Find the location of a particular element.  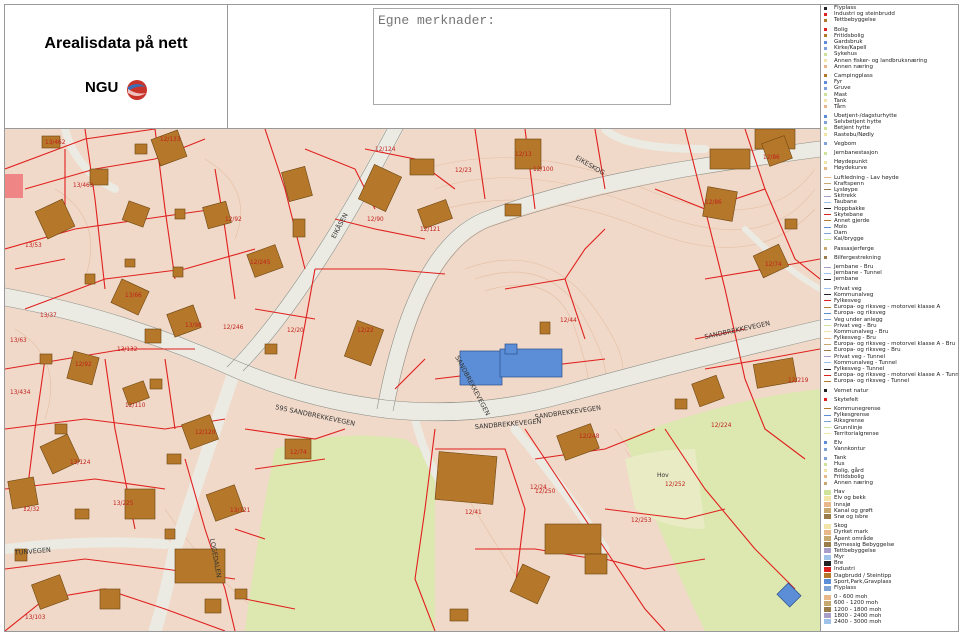

parcel-label: 13/462 is located at coordinates (55, 143).